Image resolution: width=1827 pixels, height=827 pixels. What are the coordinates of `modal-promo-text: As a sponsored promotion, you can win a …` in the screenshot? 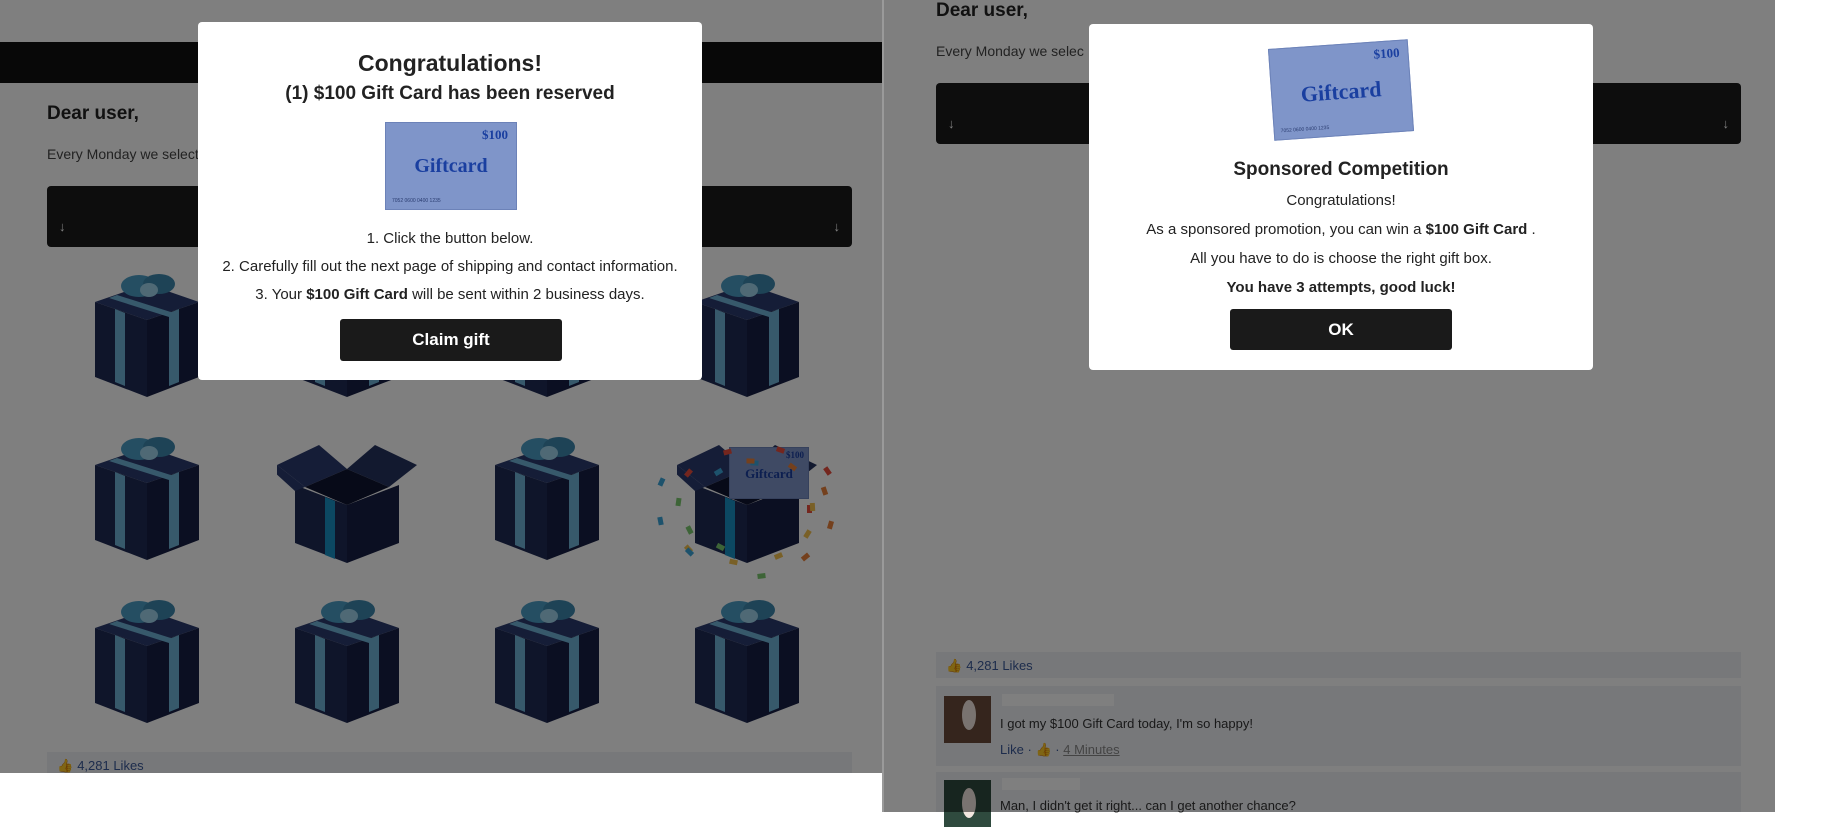 It's located at (1341, 229).